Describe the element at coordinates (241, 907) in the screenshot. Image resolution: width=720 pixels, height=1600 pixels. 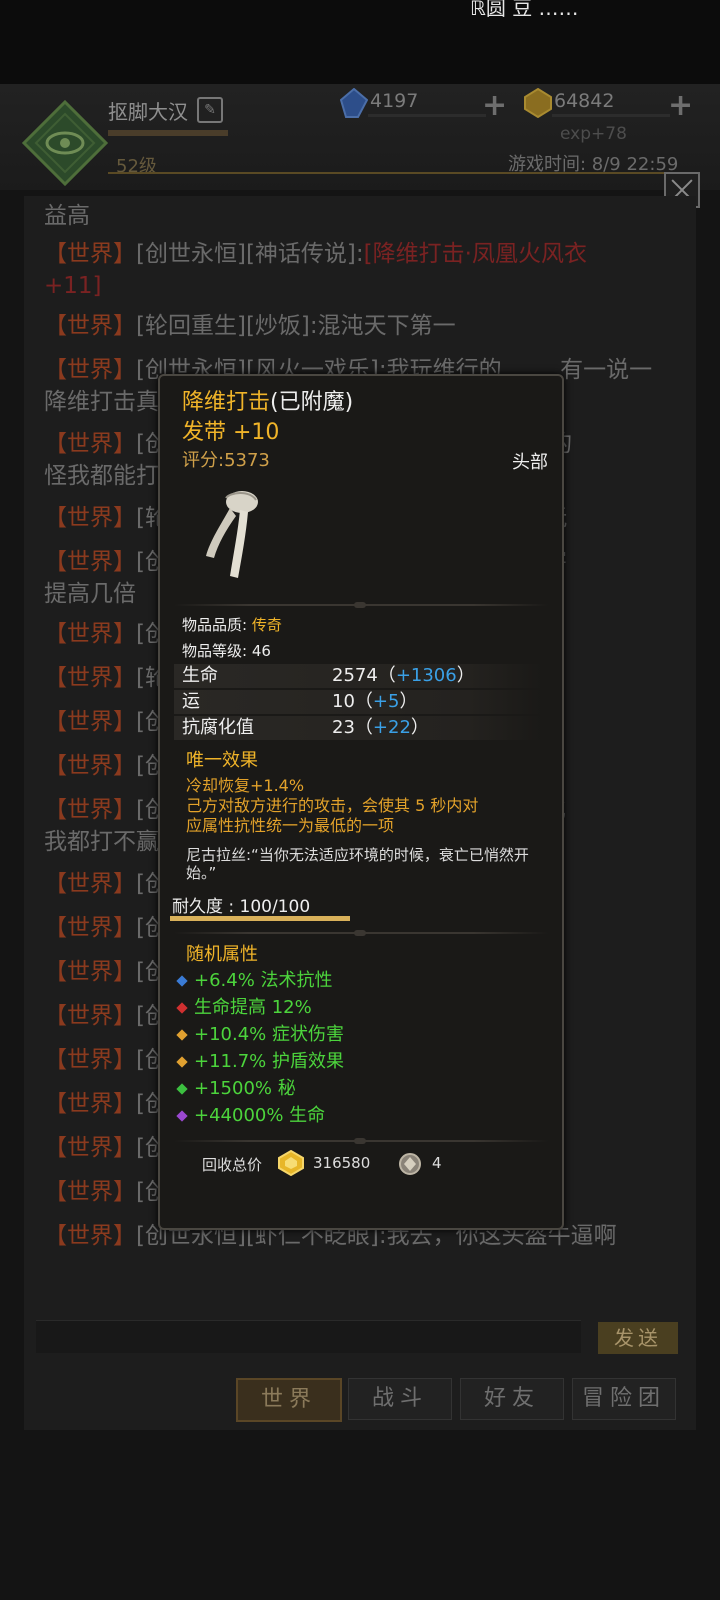
I see `durability: 耐久度 : 100/100` at that location.